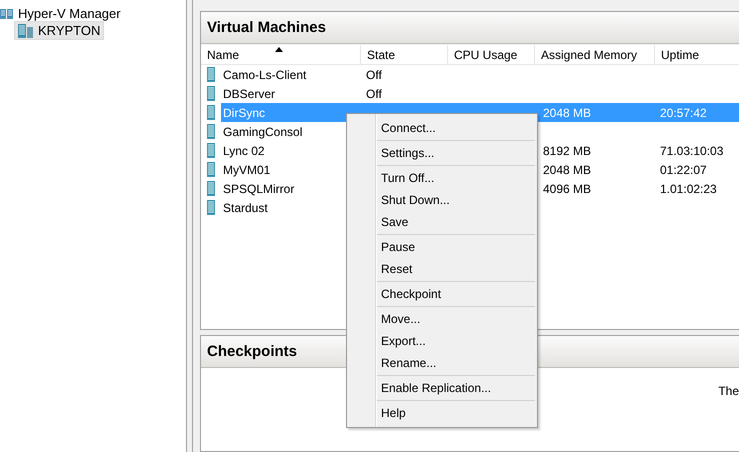 This screenshot has width=739, height=452. Describe the element at coordinates (7, 14) in the screenshot. I see `servers-icon` at that location.